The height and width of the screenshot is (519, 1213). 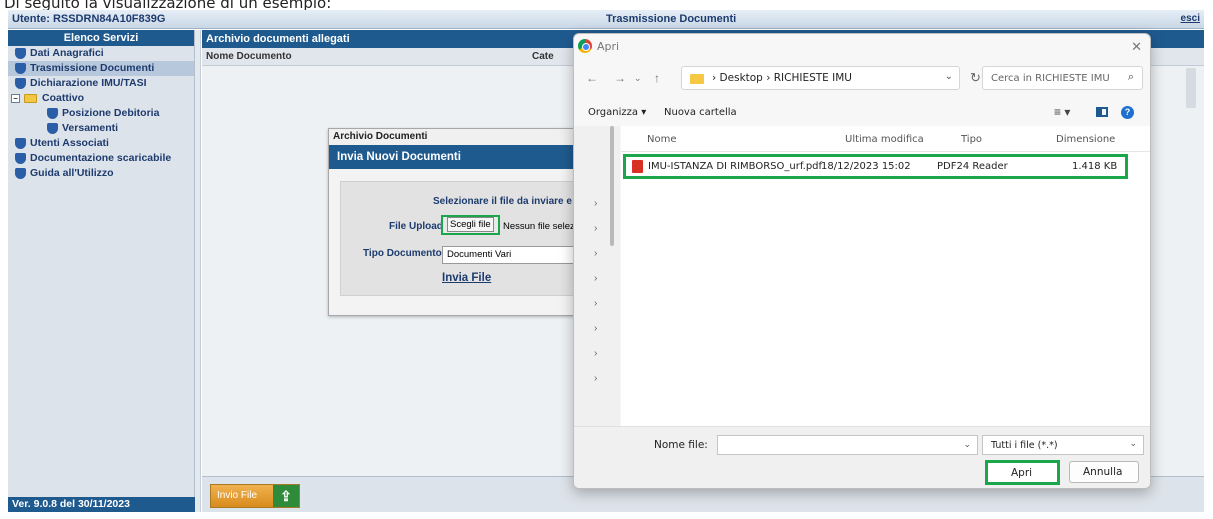 I want to click on breadcrumb-desktop: Desktop, so click(x=741, y=78).